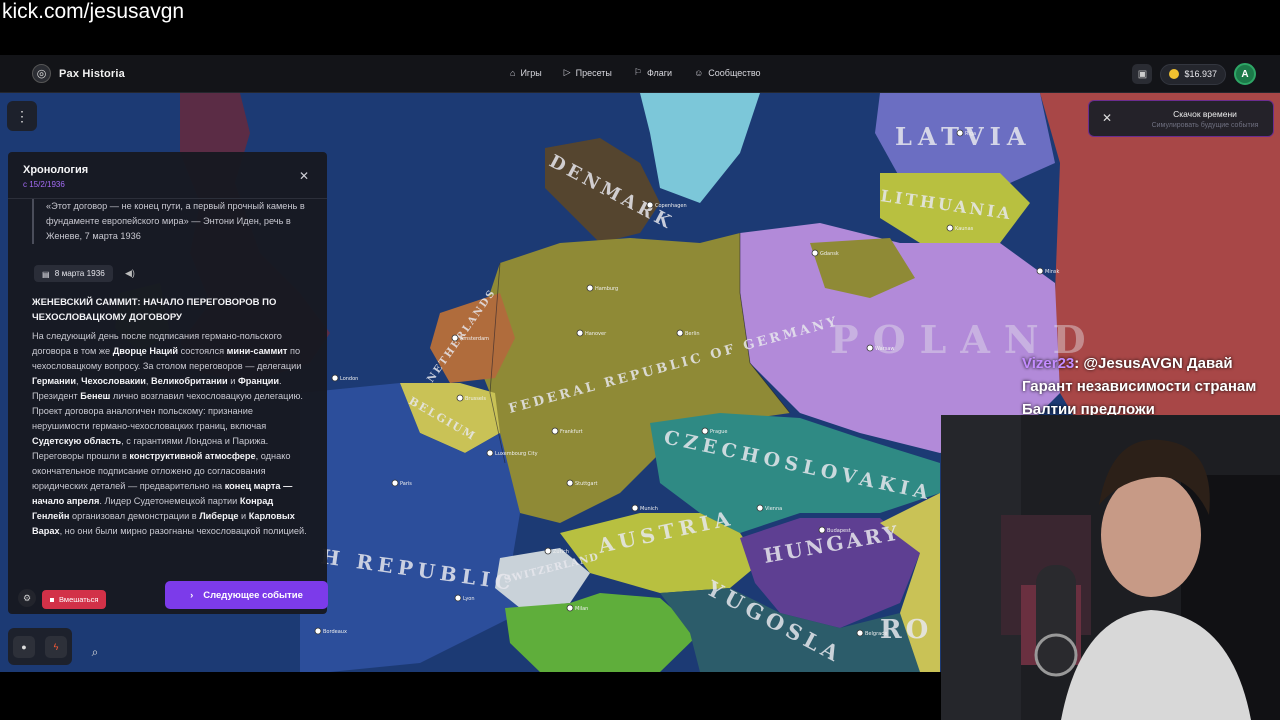  I want to click on city-marker: Luxembourg City, so click(512, 453).